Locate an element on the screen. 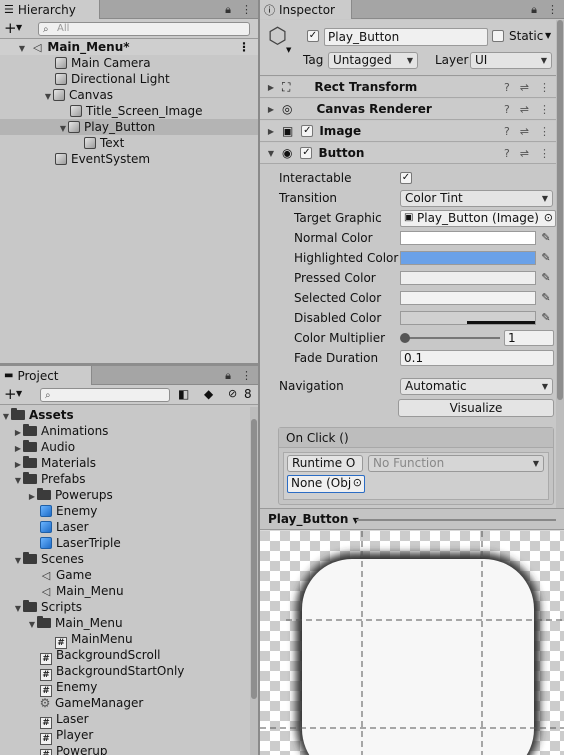  function-dropdown: No Function ▼ is located at coordinates (456, 463).